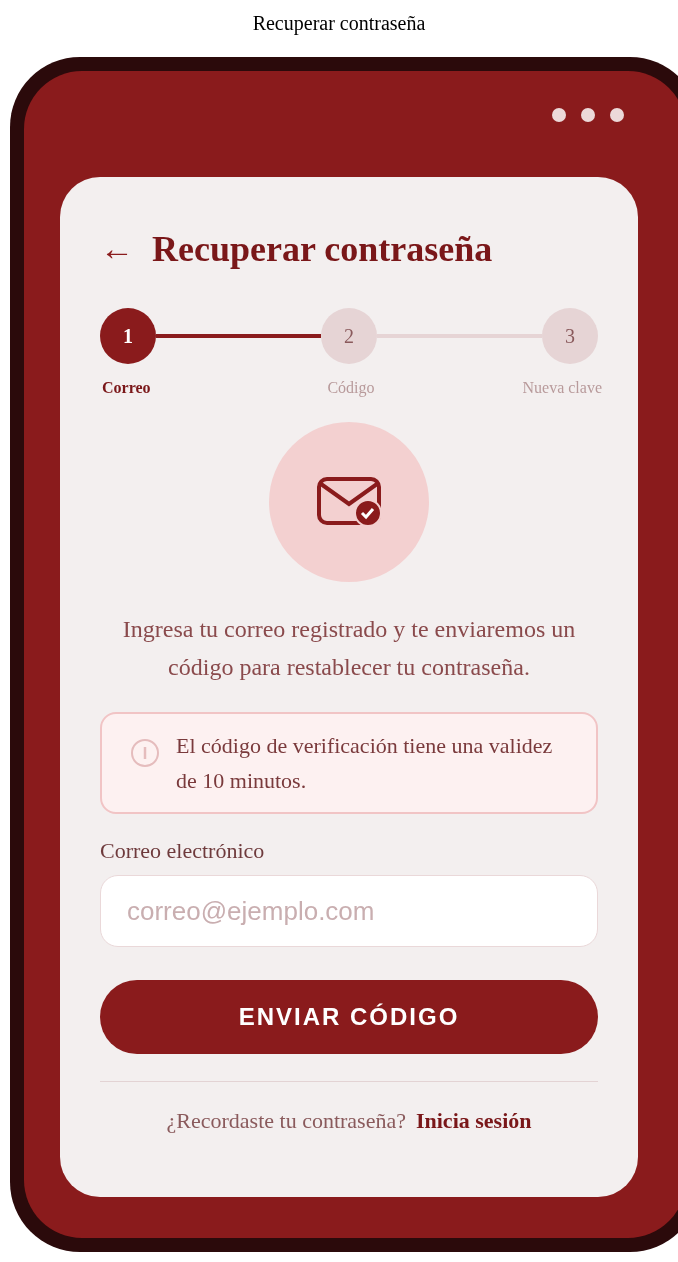 This screenshot has width=678, height=1262. I want to click on field-label: Correo electrónico, so click(183, 851).